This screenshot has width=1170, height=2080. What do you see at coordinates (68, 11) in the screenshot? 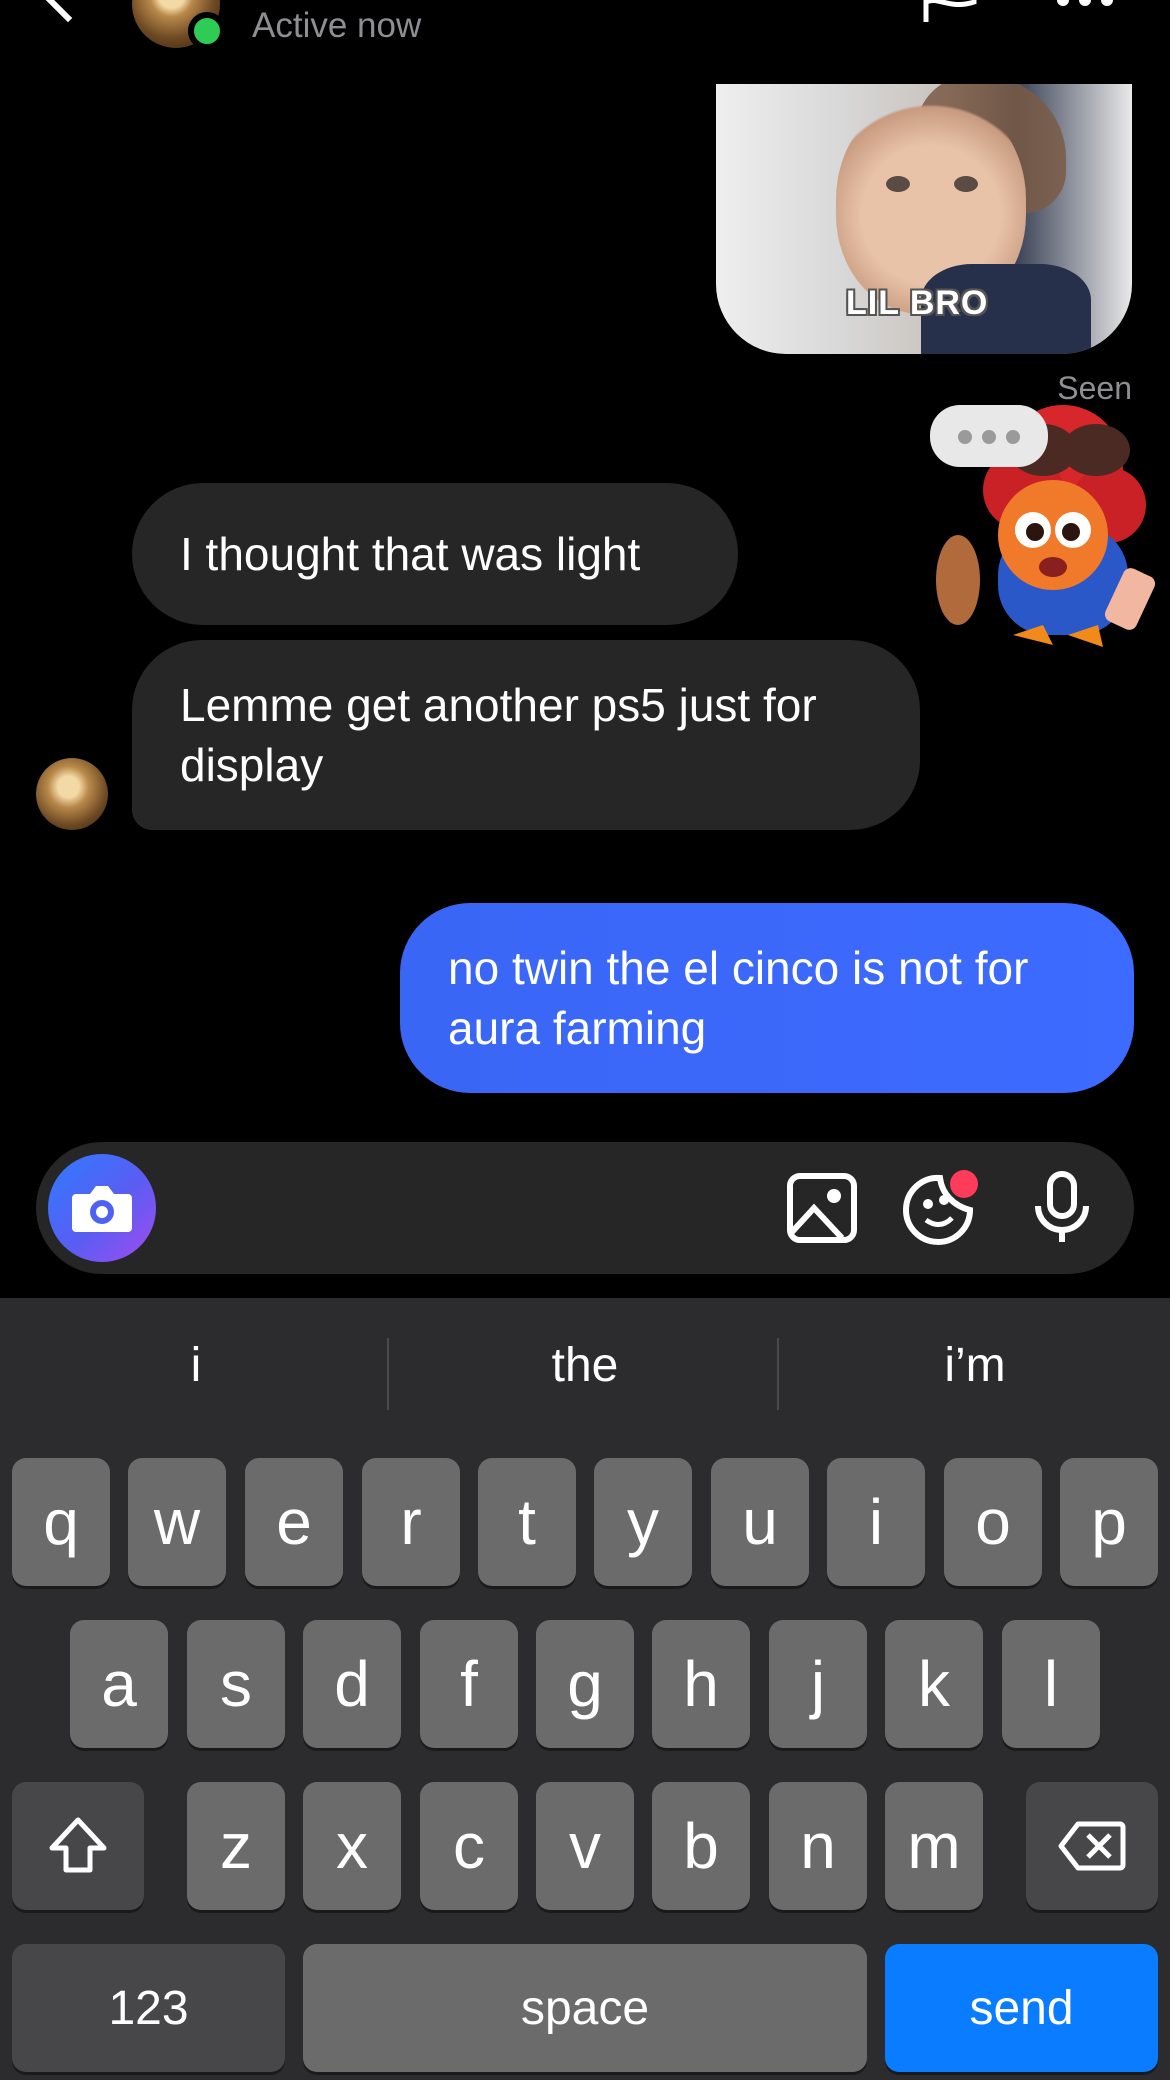
I see `back-chevron-icon` at bounding box center [68, 11].